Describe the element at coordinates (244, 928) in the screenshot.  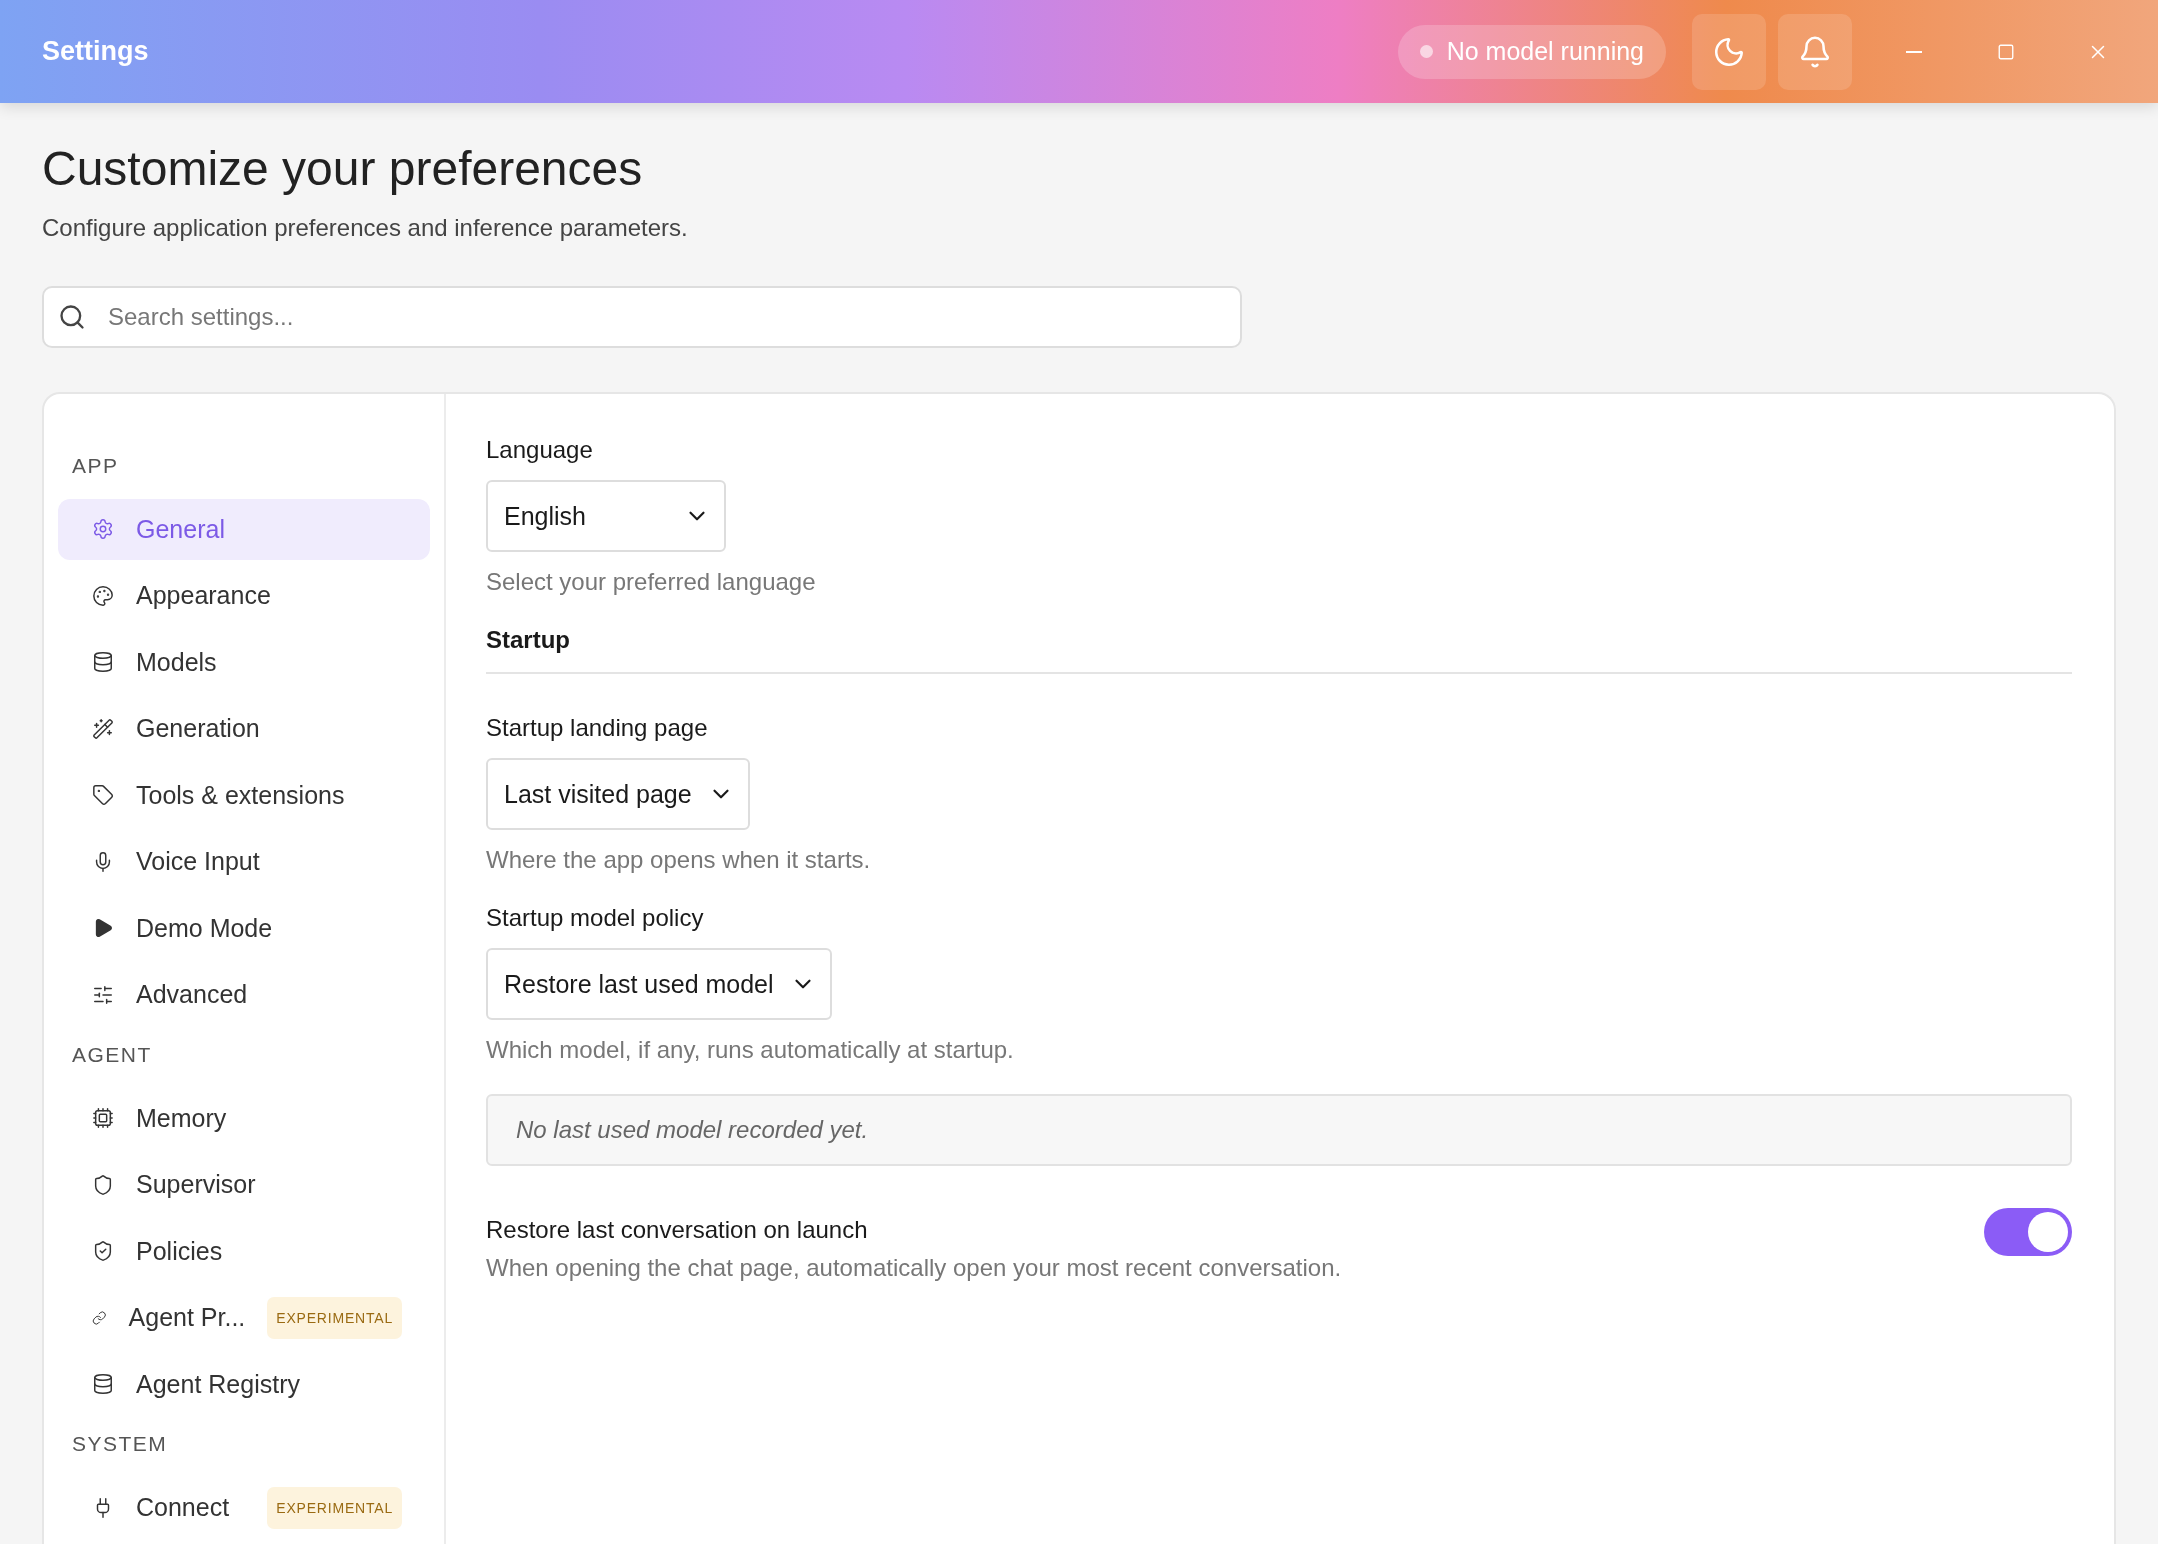
I see `sidebar-item: Demo Mode` at that location.